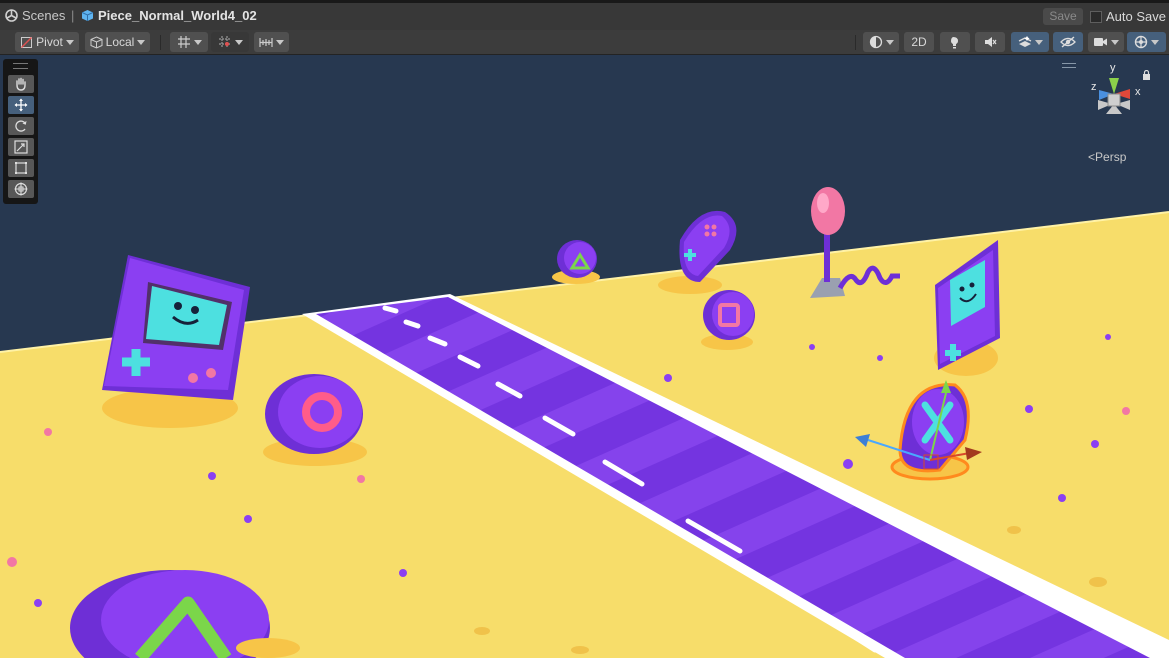 The image size is (1169, 658). I want to click on scale-icon, so click(21, 147).